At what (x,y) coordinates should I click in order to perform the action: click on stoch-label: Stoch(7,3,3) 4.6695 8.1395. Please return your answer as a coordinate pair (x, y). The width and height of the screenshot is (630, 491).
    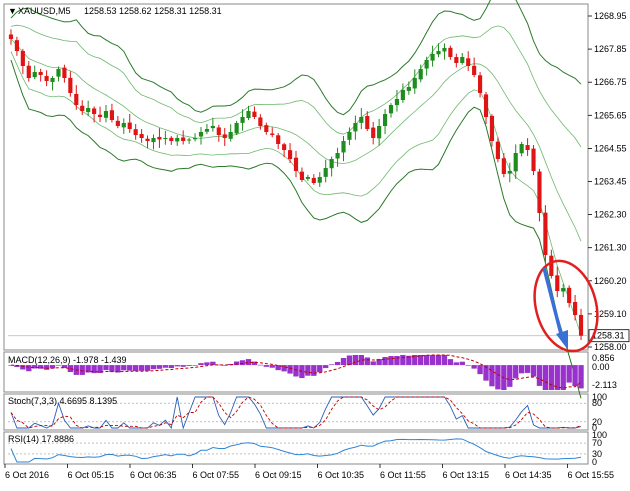
    Looking at the image, I should click on (62, 401).